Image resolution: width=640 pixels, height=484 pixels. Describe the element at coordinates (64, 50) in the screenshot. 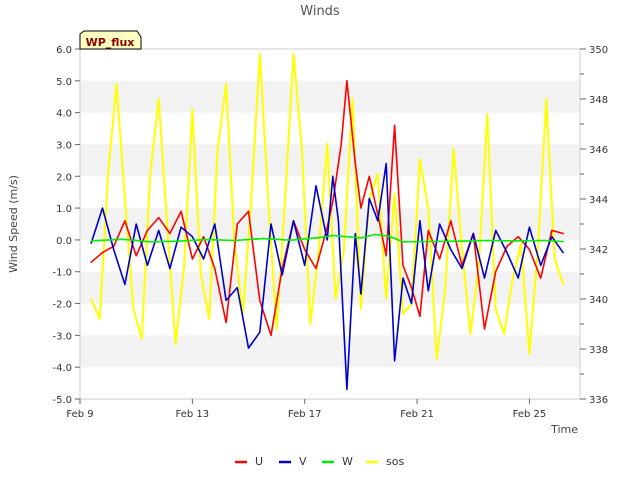

I see `y-tick-label: 6.0` at that location.